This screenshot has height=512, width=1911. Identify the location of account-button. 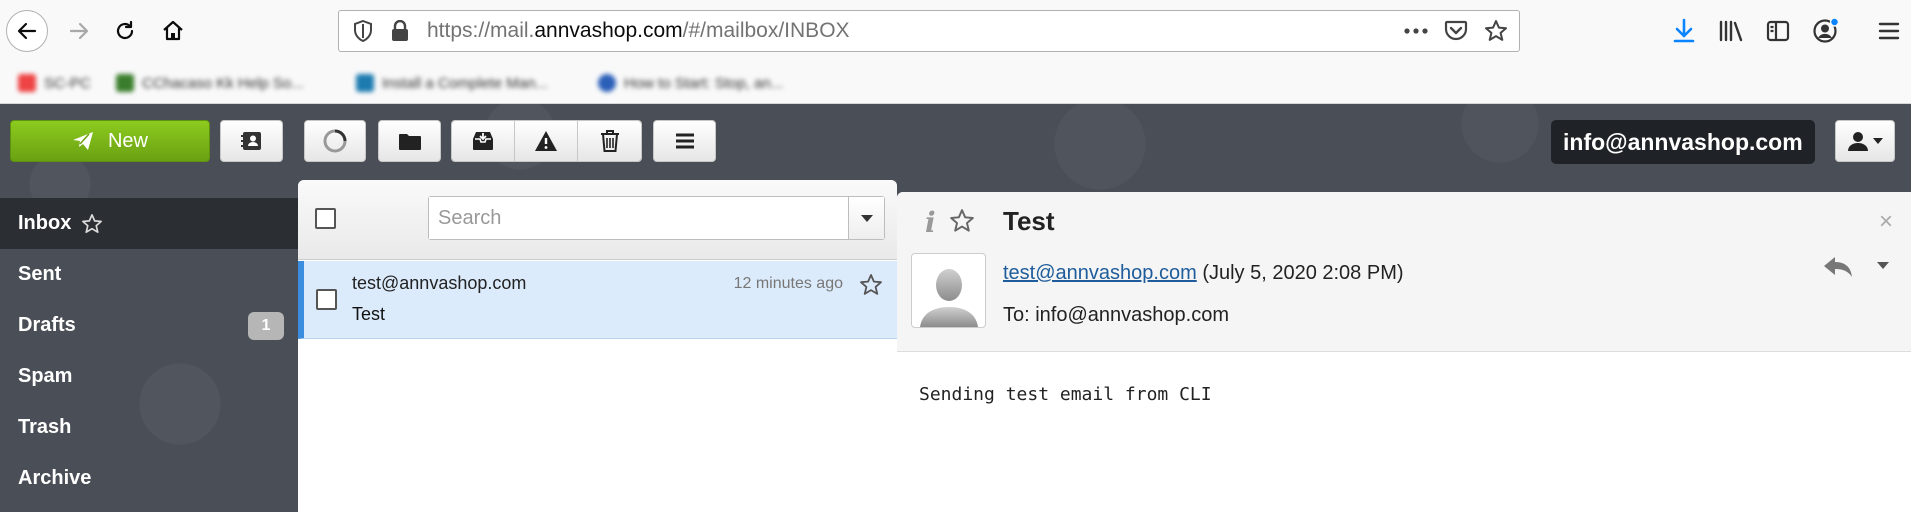
(1826, 31).